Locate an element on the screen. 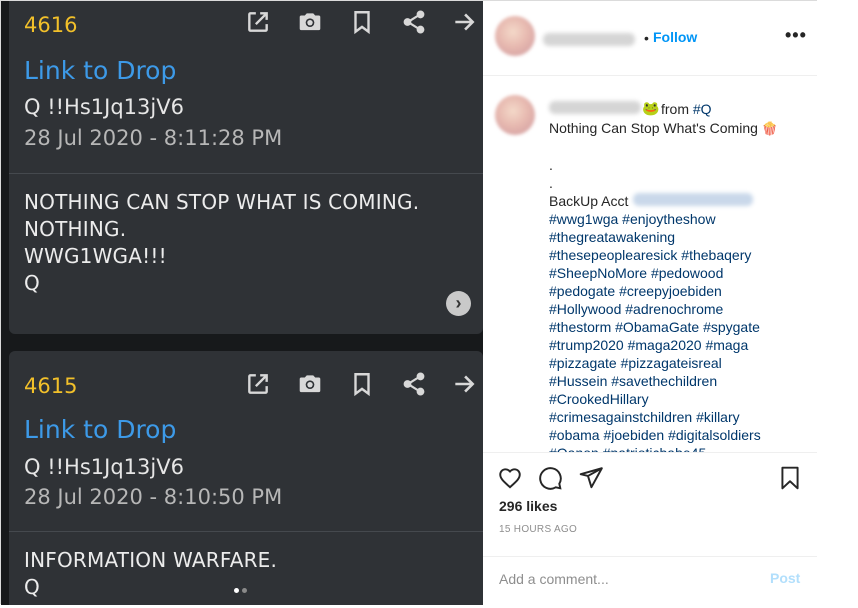 This screenshot has height=608, width=858. drop-line: INFORMATION WARFARE. is located at coordinates (151, 560).